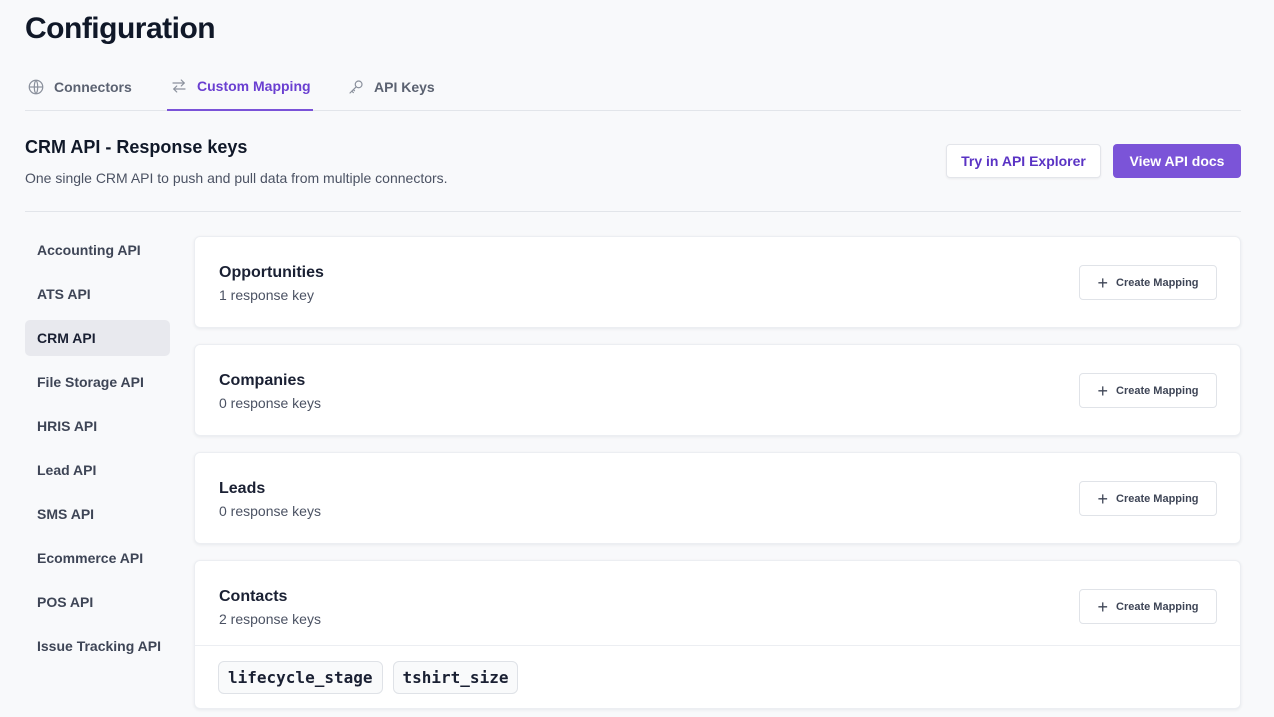 The width and height of the screenshot is (1274, 717). Describe the element at coordinates (300, 677) in the screenshot. I see `response-key-chip: lifecycle_stage` at that location.